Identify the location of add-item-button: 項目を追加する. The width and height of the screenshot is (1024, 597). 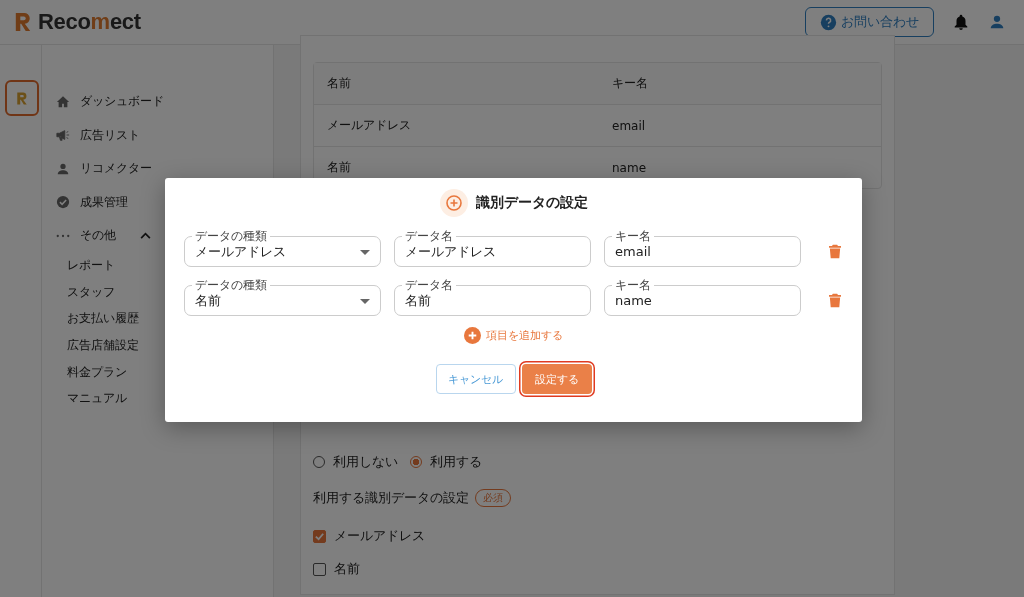
(513, 335).